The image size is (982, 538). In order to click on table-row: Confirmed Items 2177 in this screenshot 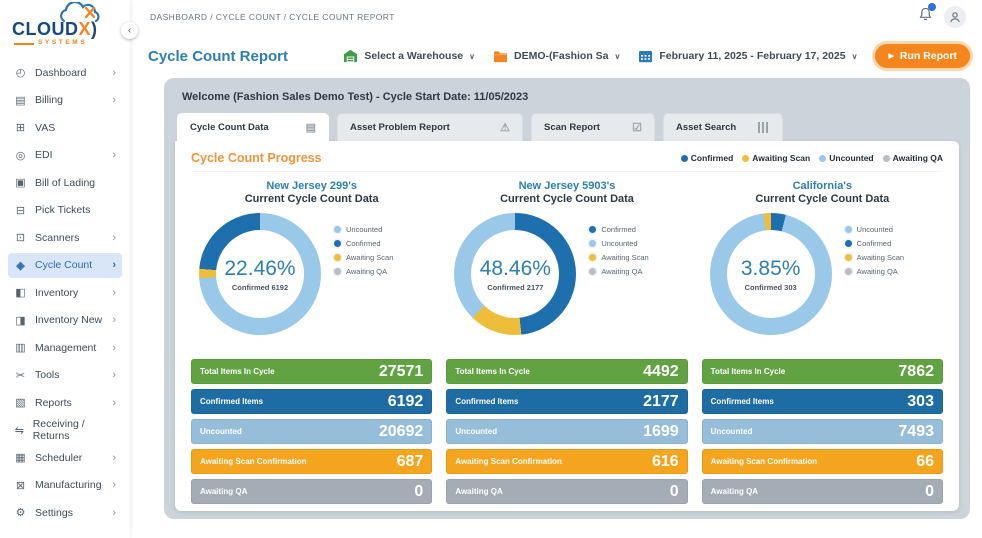, I will do `click(567, 401)`.